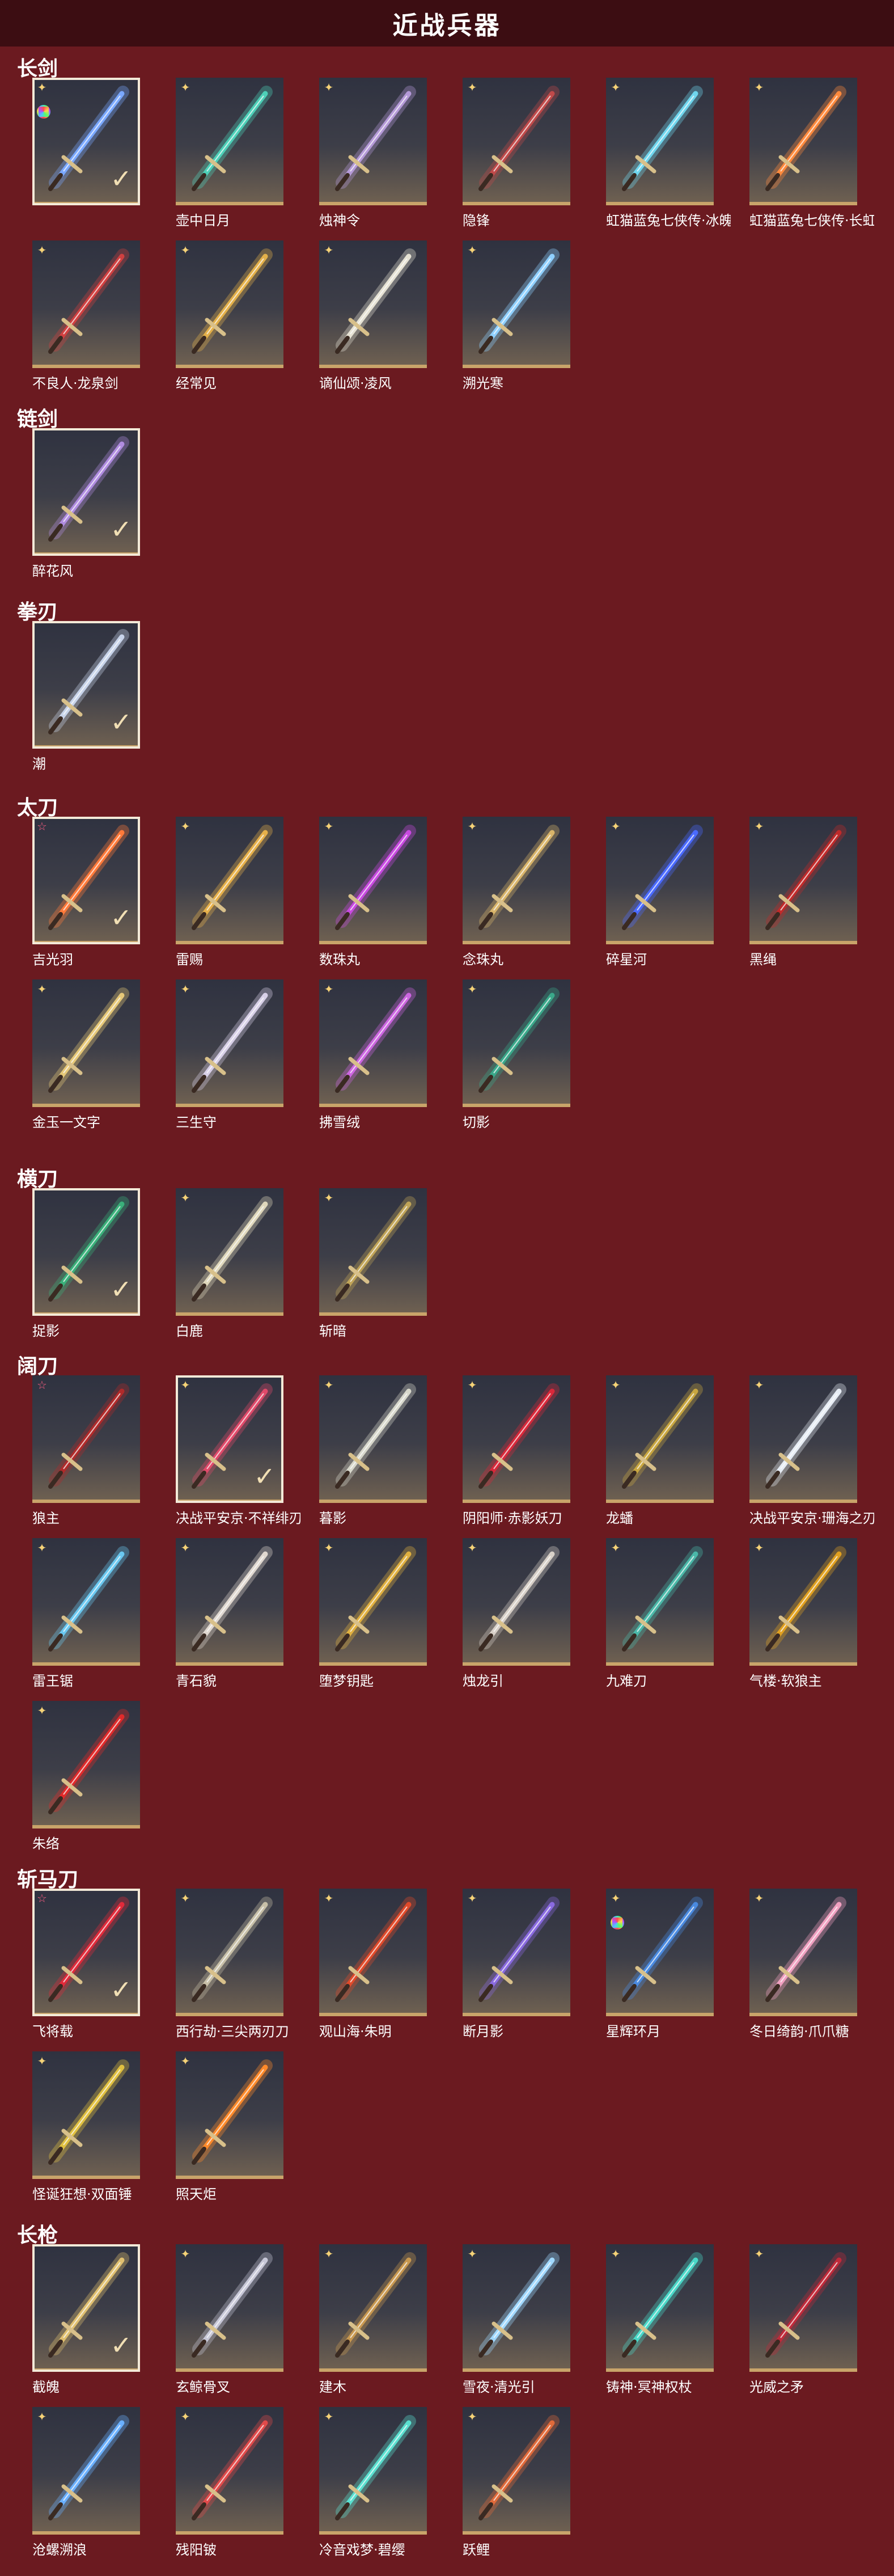 The image size is (894, 2576). What do you see at coordinates (229, 2482) in the screenshot?
I see `weapon-card: ✦ 残阳铍` at bounding box center [229, 2482].